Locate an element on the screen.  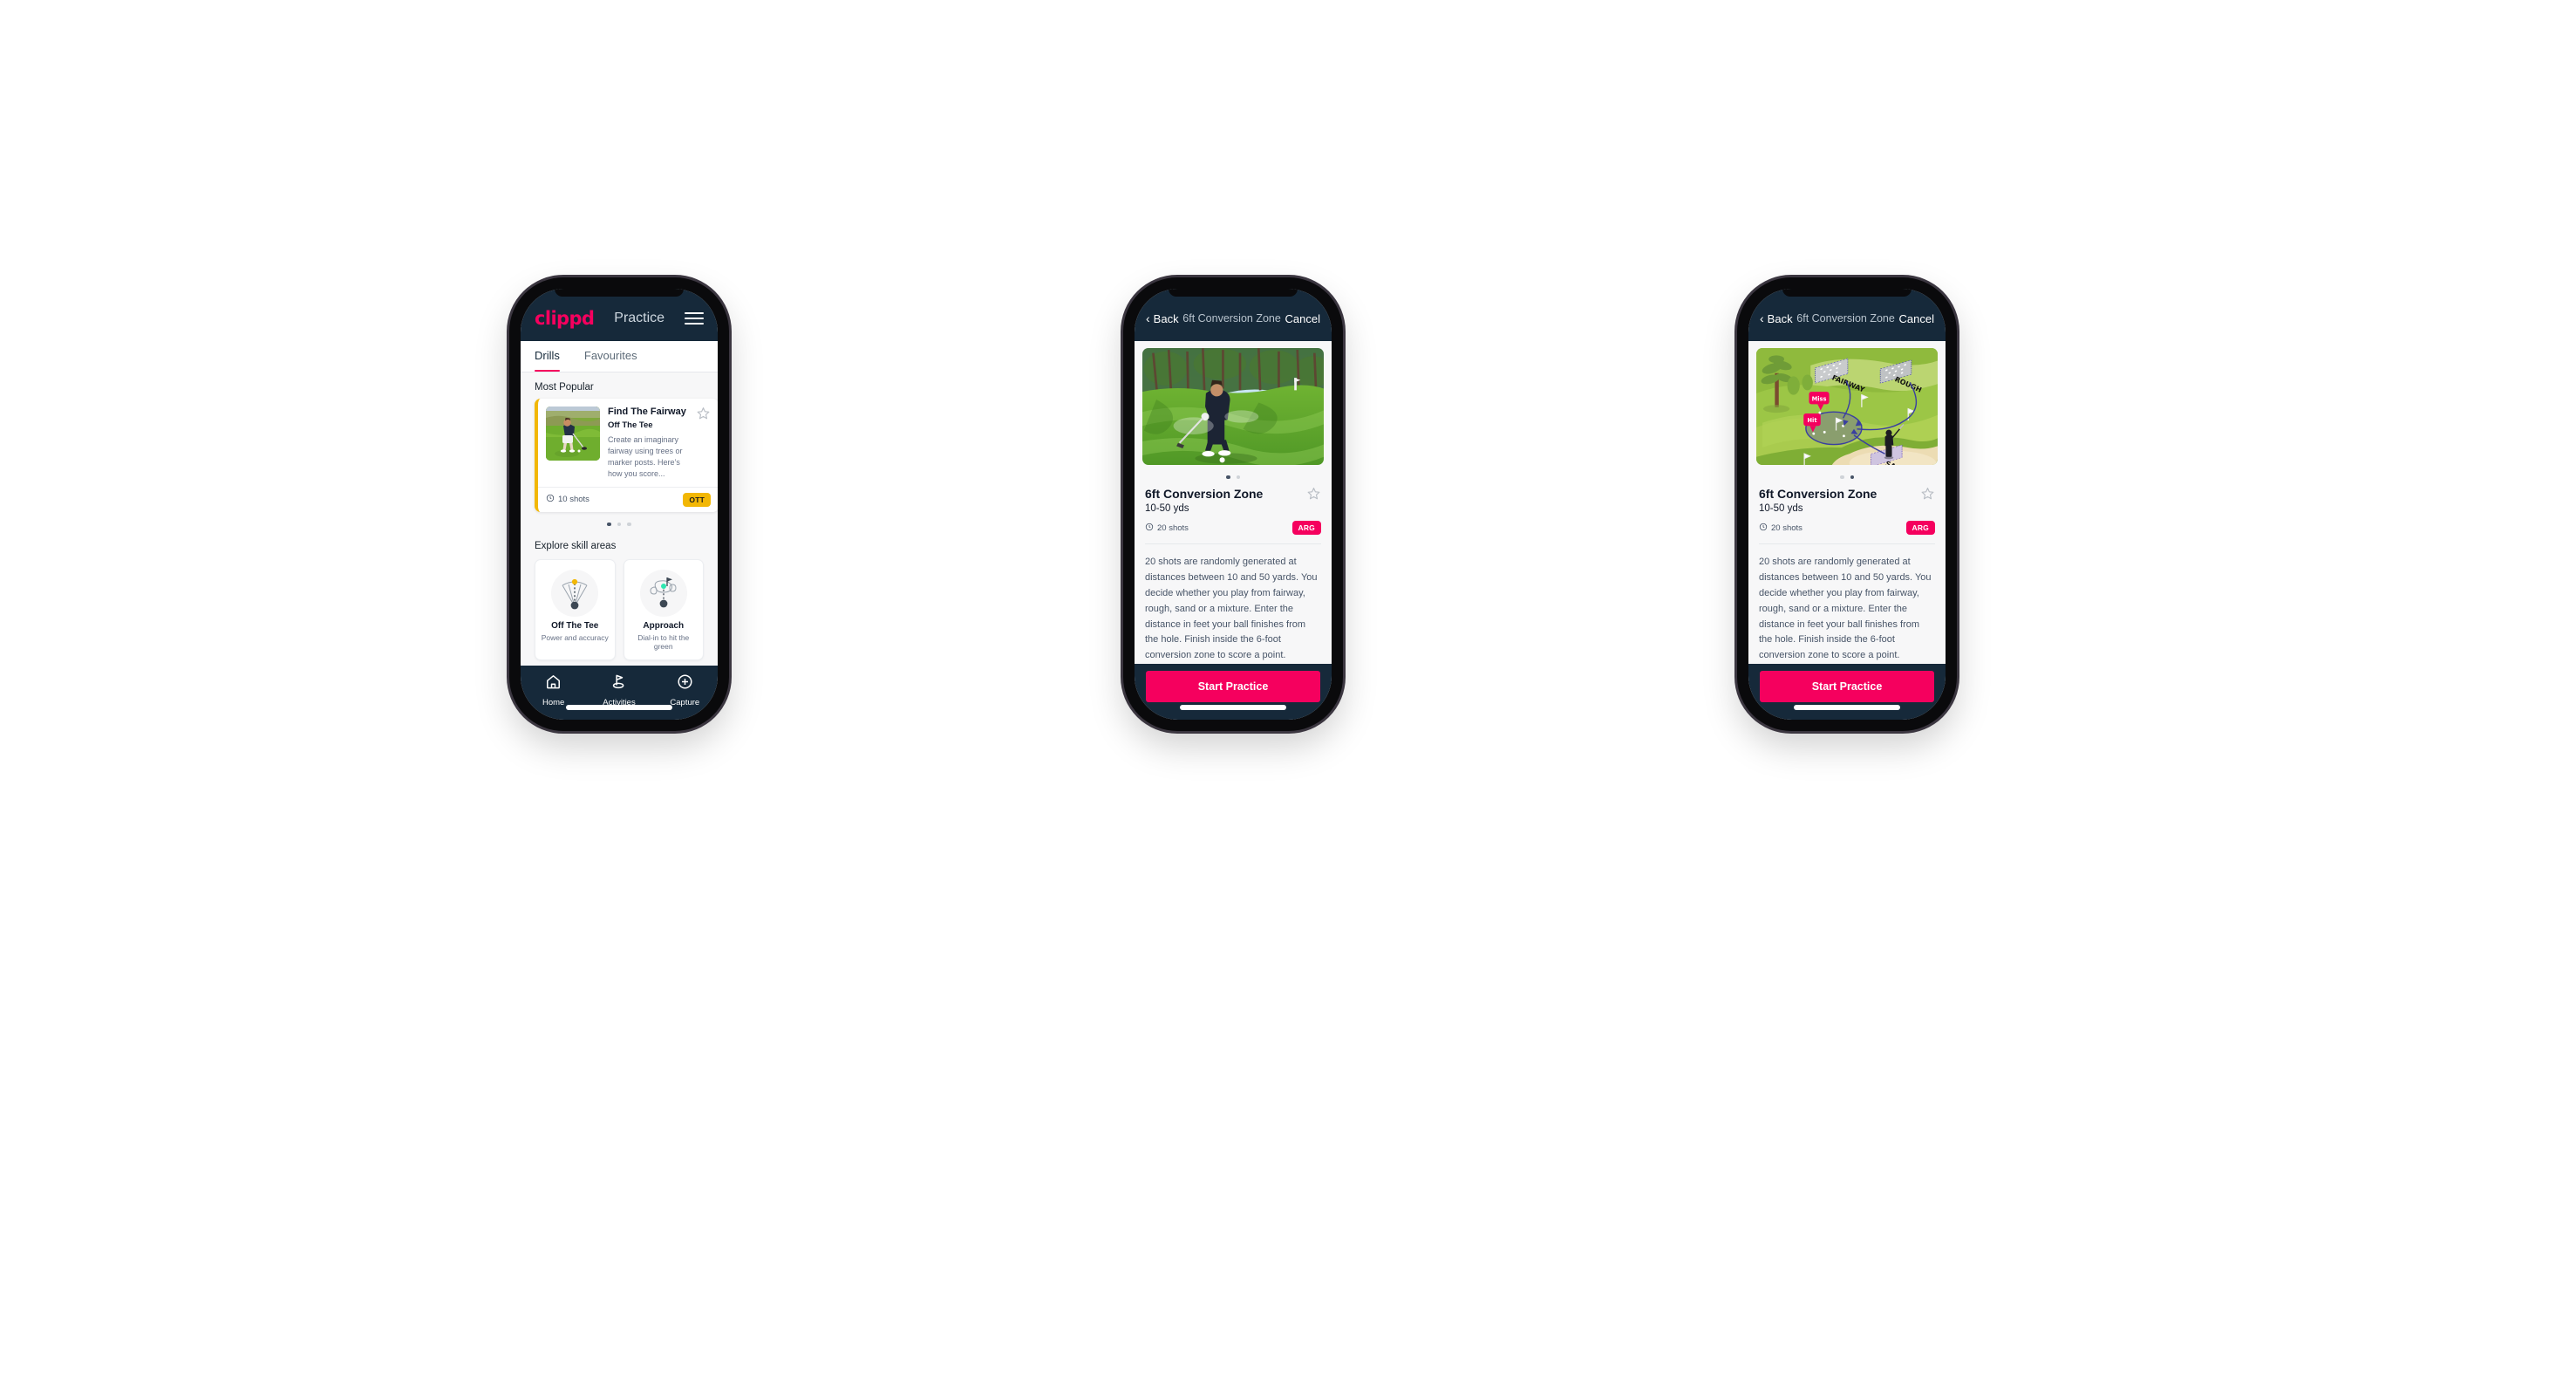
app-bar: clippd Practice is located at coordinates (619, 315).